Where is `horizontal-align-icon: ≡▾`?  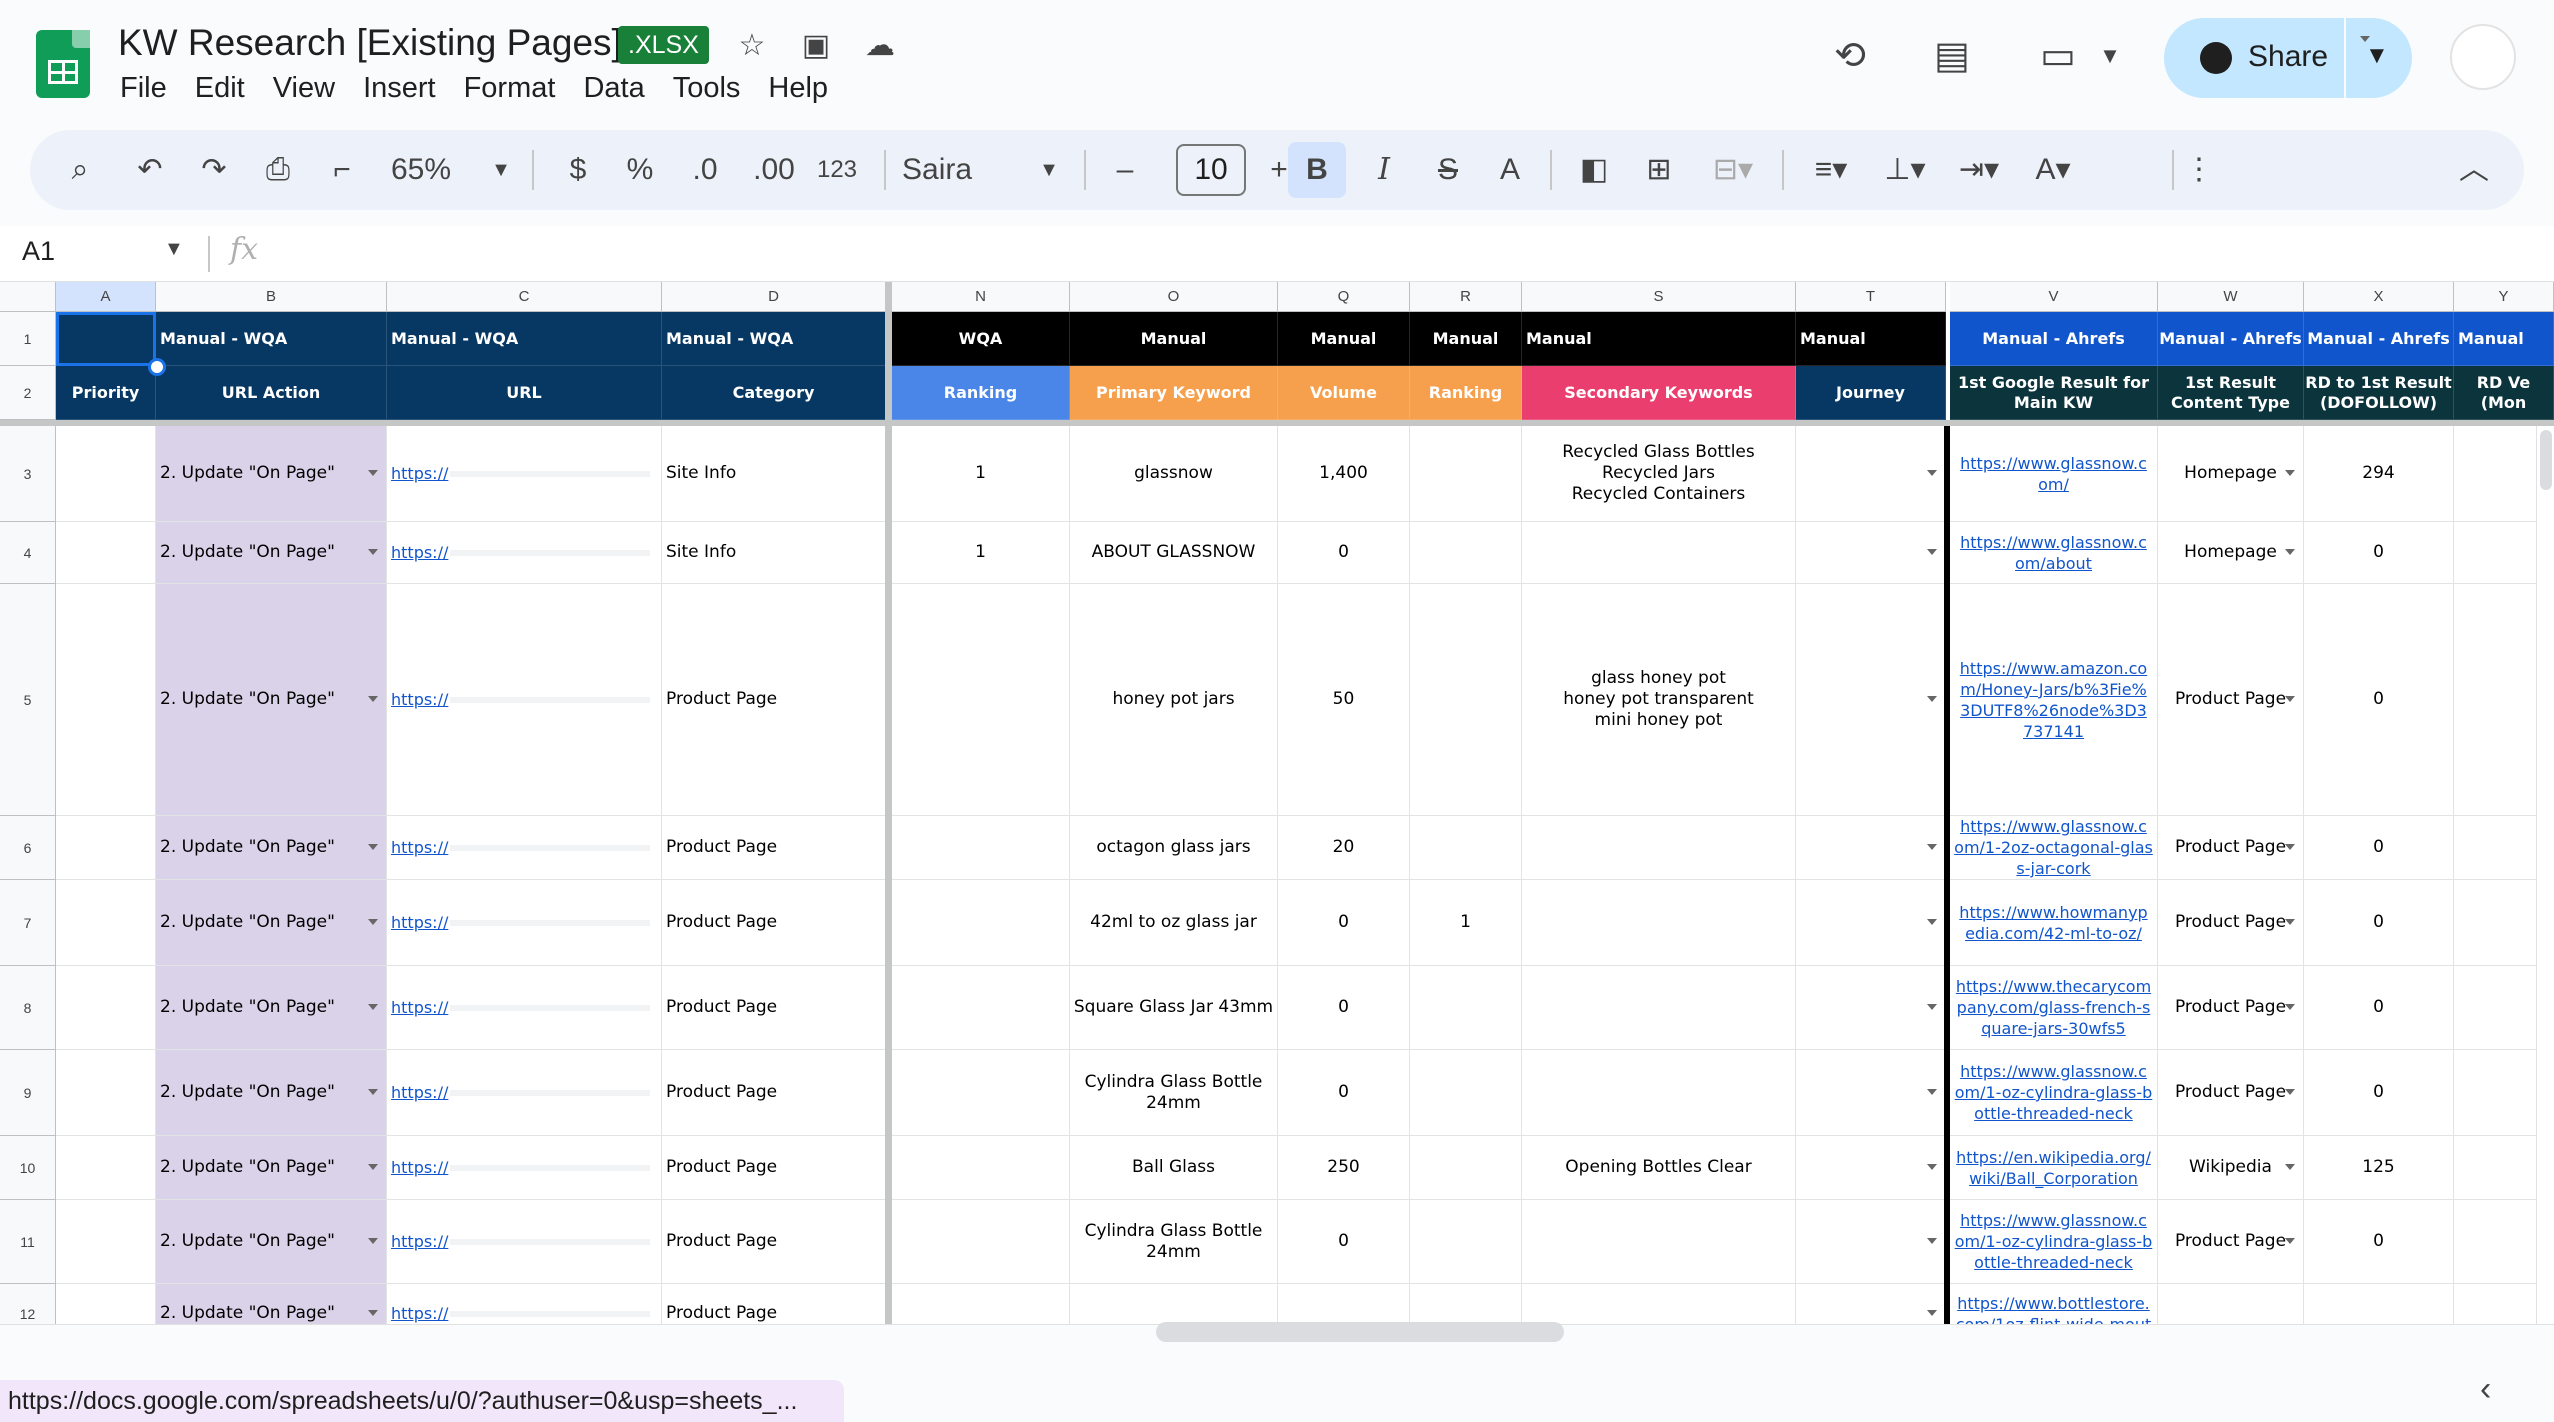
horizontal-align-icon: ≡▾ is located at coordinates (1831, 170).